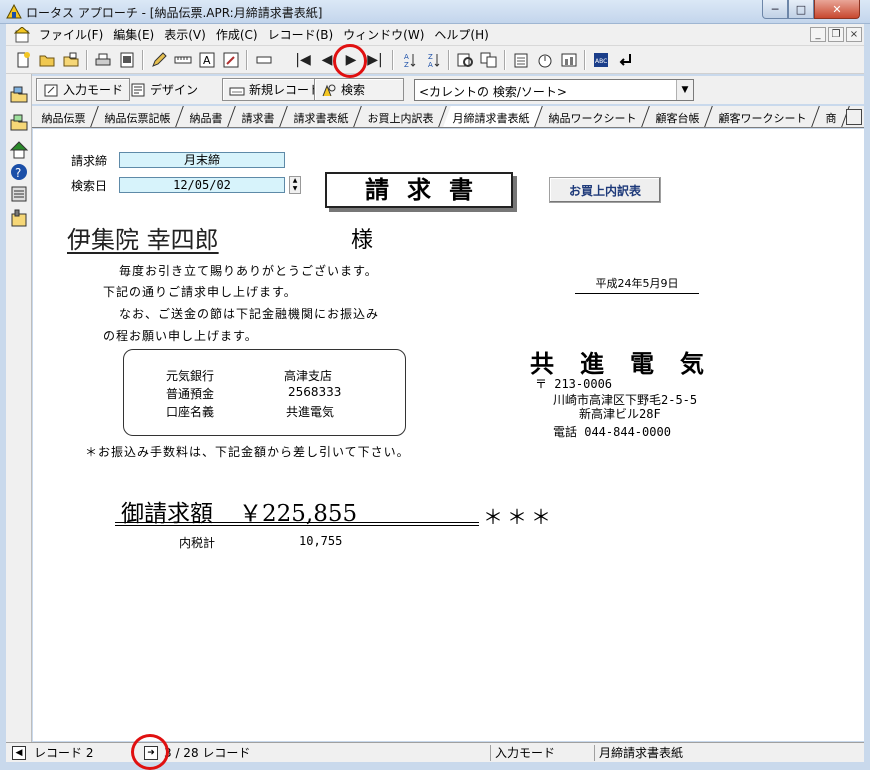  Describe the element at coordinates (14, 12) in the screenshot. I see `approach-app-icon` at that location.